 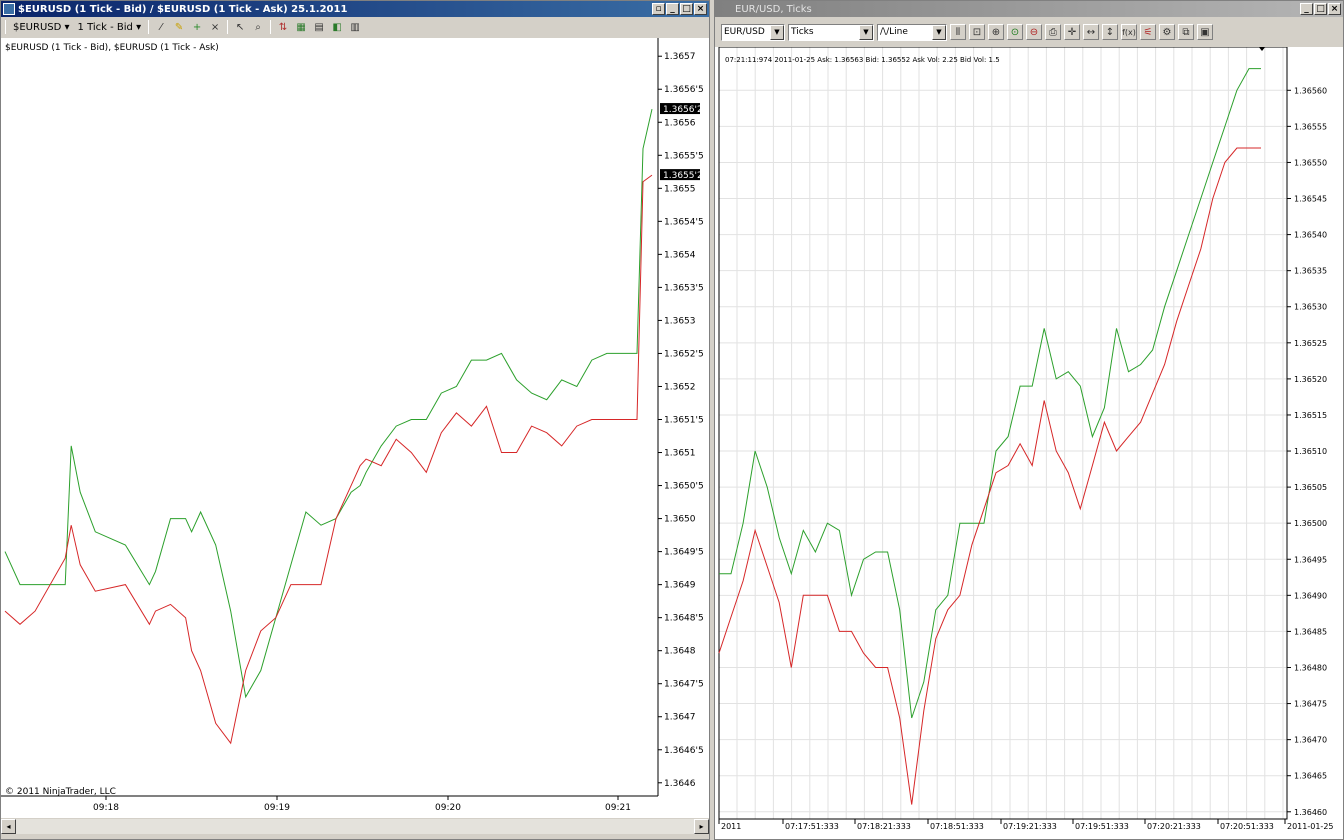 I want to click on y-tick-label: 1.3655, so click(x=680, y=189).